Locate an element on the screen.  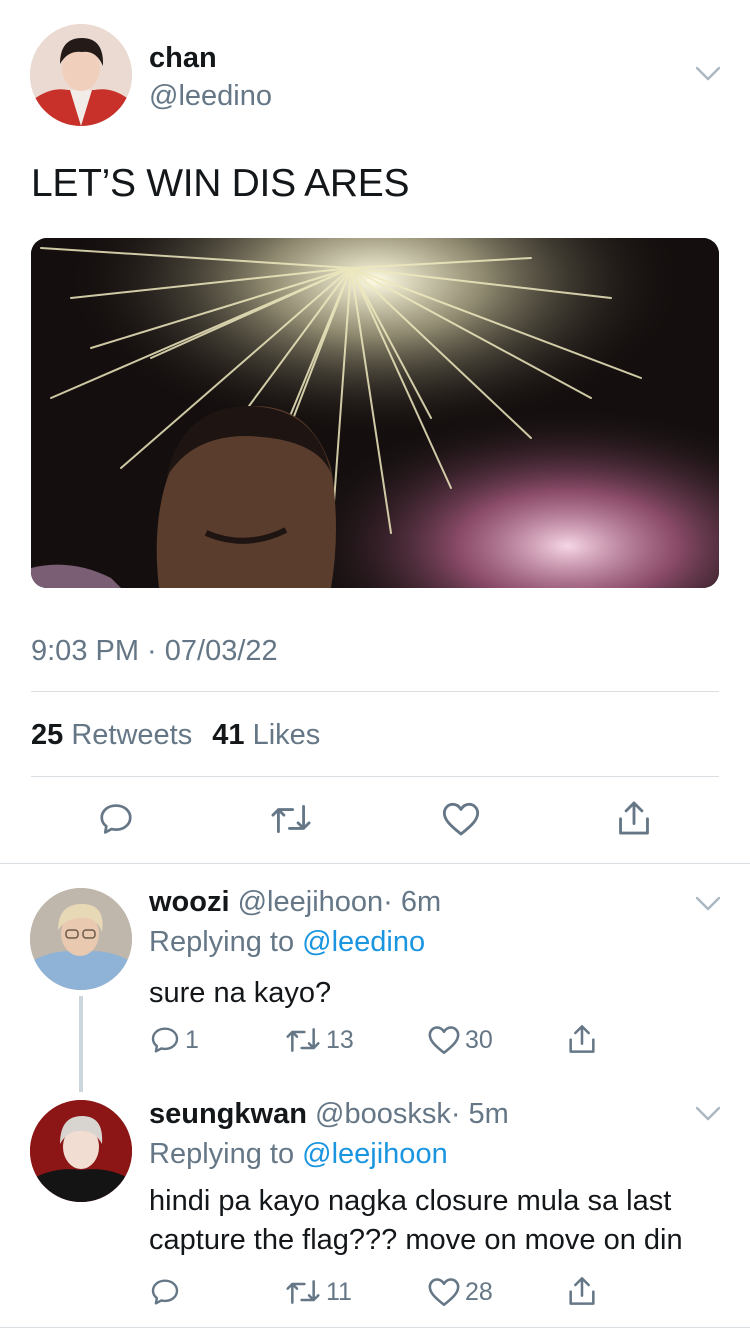
tweet-text: LET’S WIN DIS ARES is located at coordinates (220, 183).